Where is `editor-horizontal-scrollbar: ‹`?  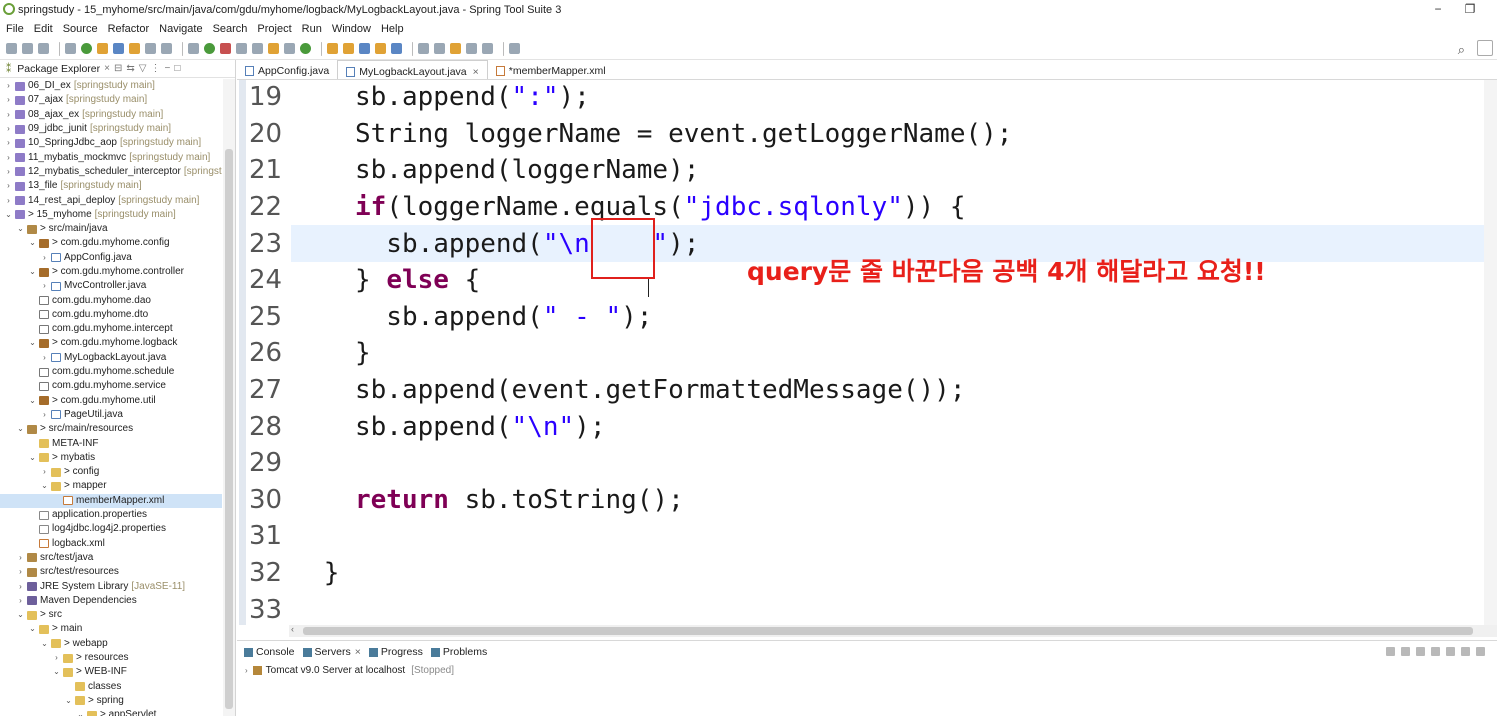 editor-horizontal-scrollbar: ‹ is located at coordinates (893, 630).